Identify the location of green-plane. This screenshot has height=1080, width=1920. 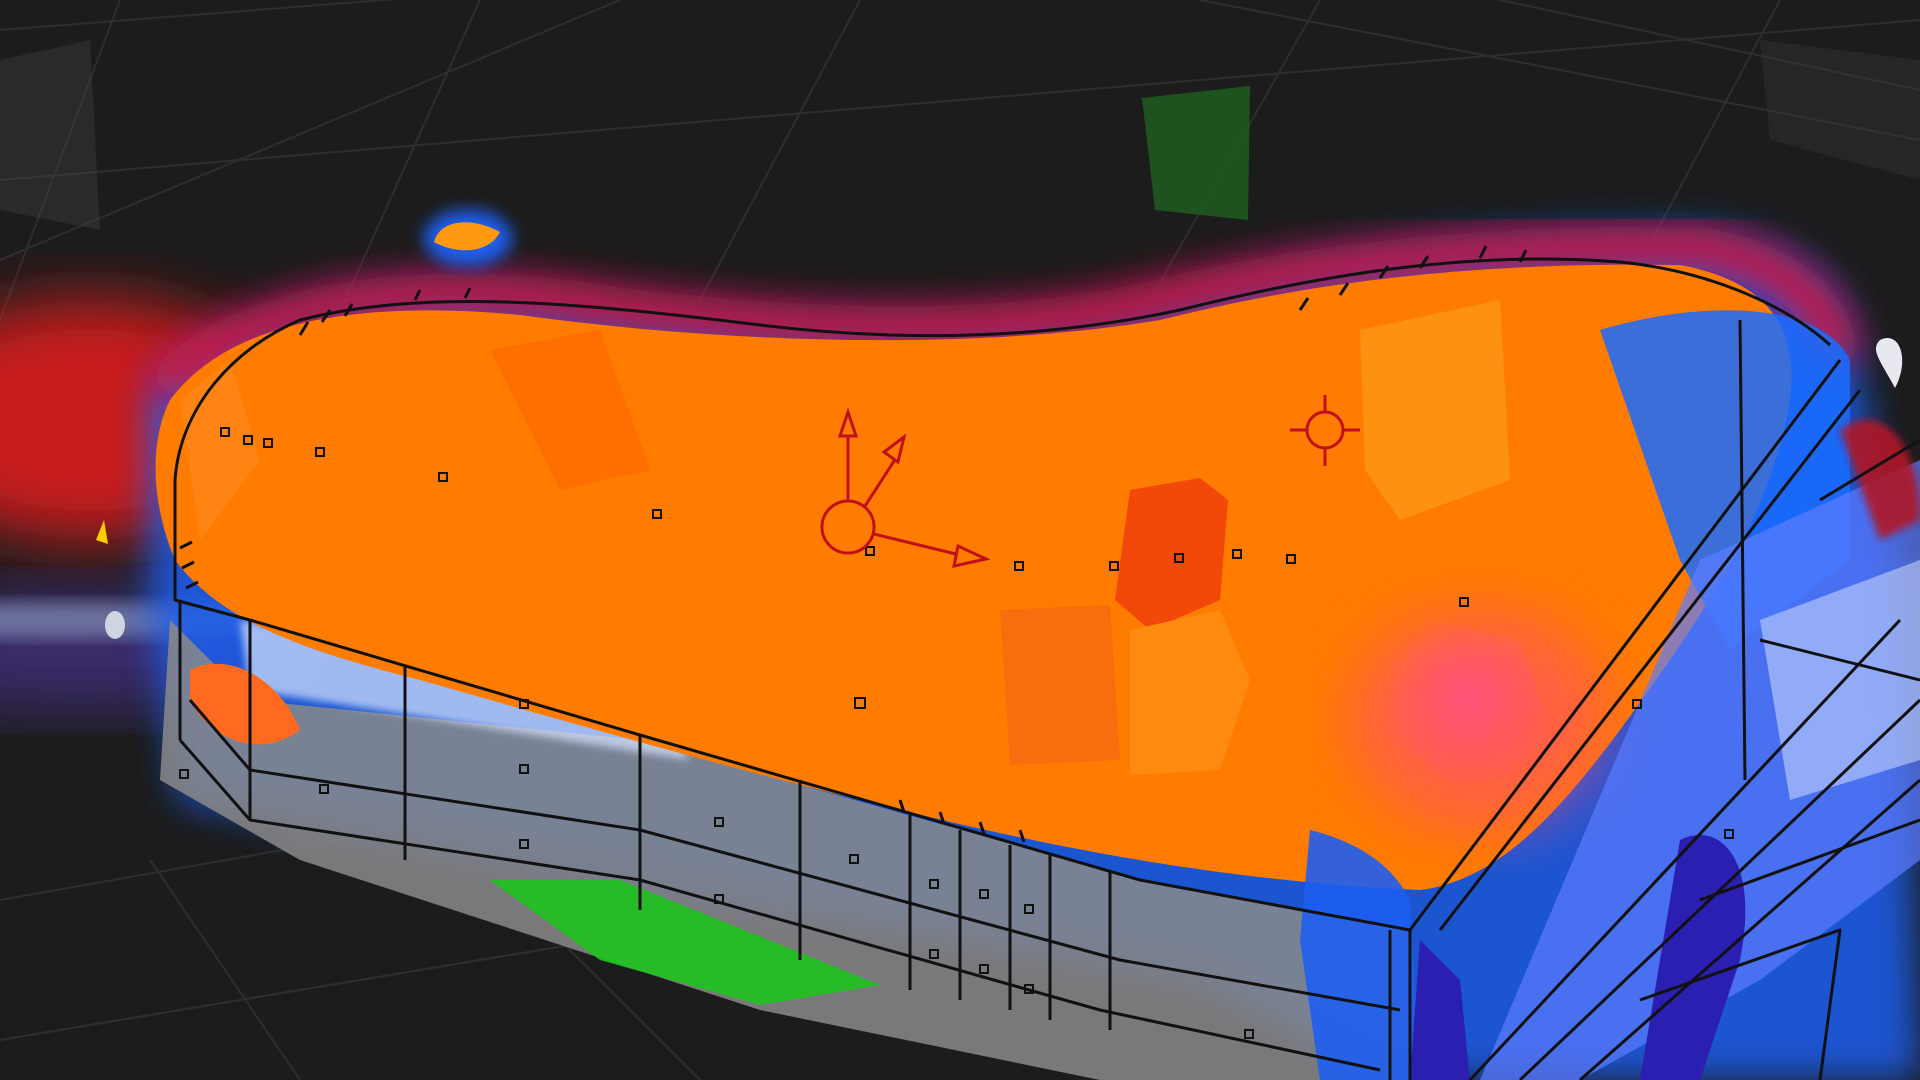
(1196, 153).